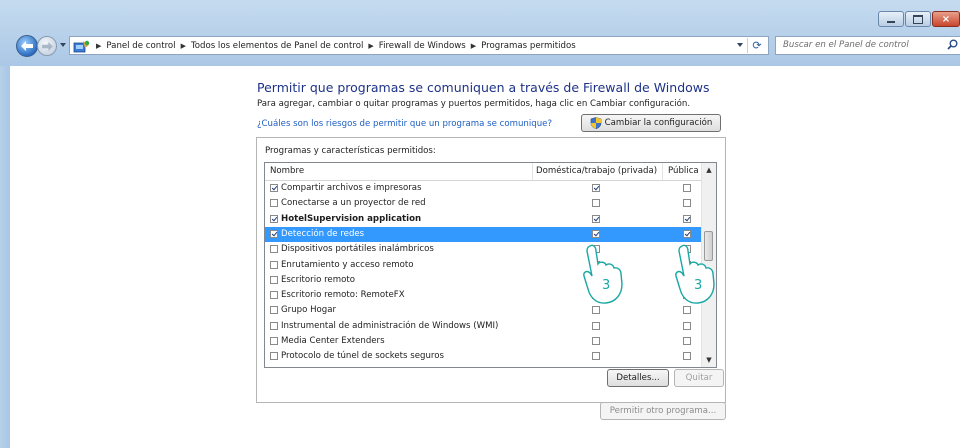 The image size is (960, 448). Describe the element at coordinates (709, 360) in the screenshot. I see `scroll-down-icon: ▼` at that location.